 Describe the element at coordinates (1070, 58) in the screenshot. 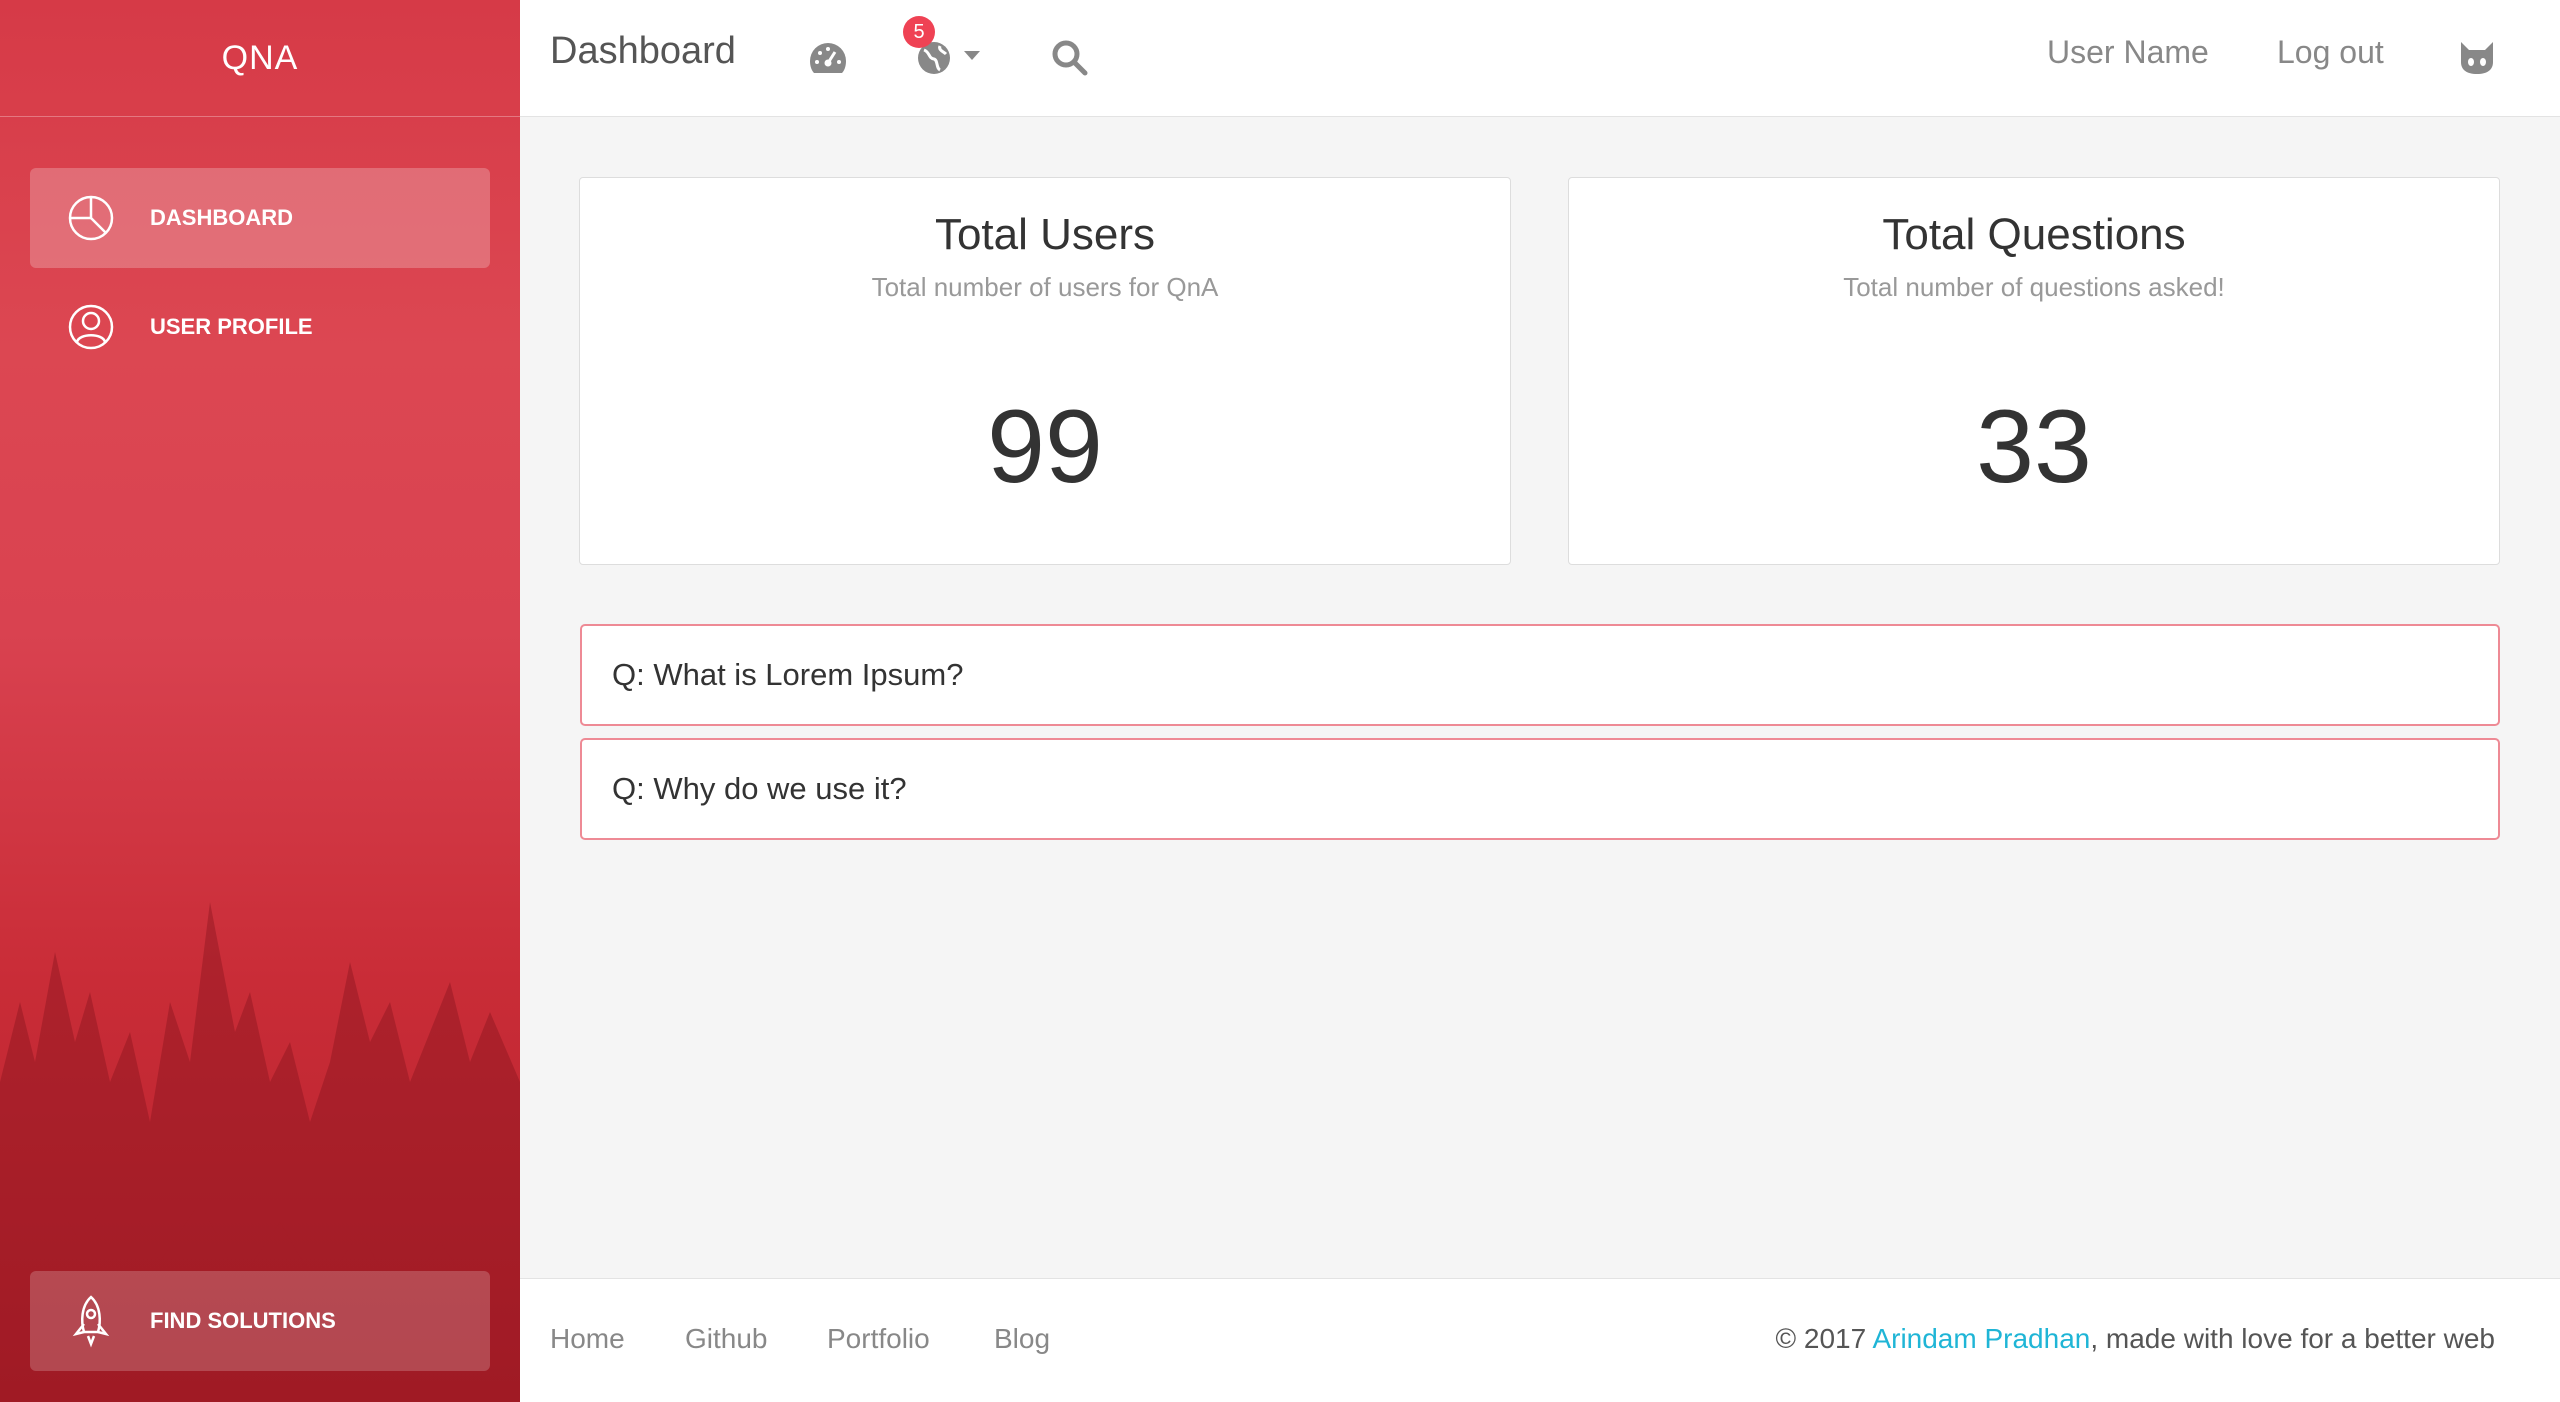

I see `search-icon` at that location.